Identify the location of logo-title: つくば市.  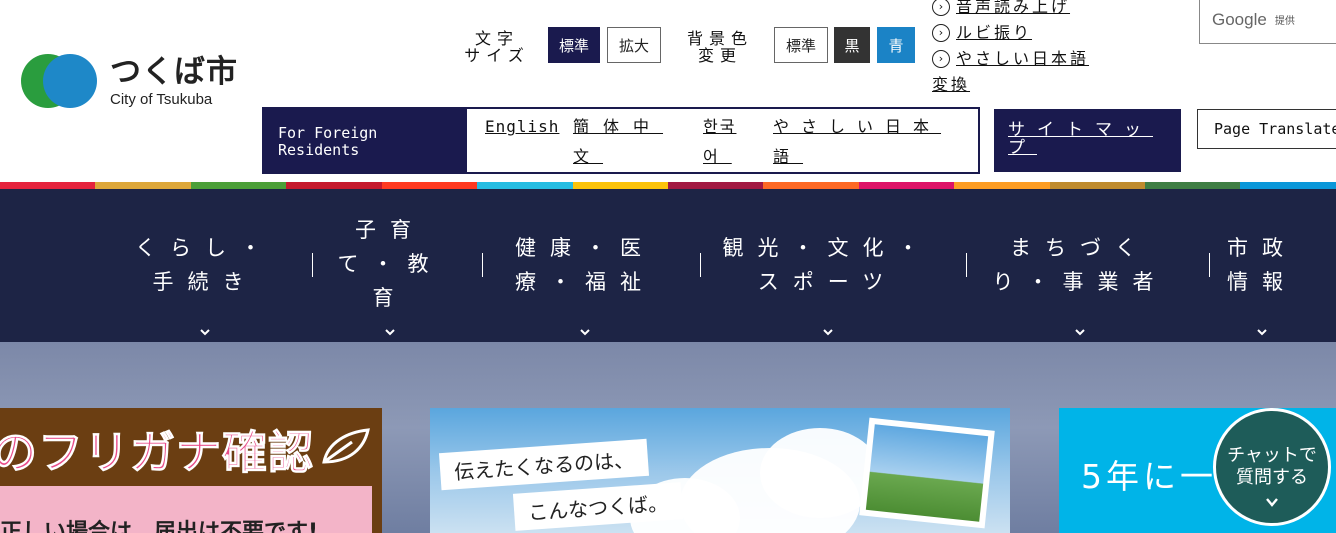
(174, 71).